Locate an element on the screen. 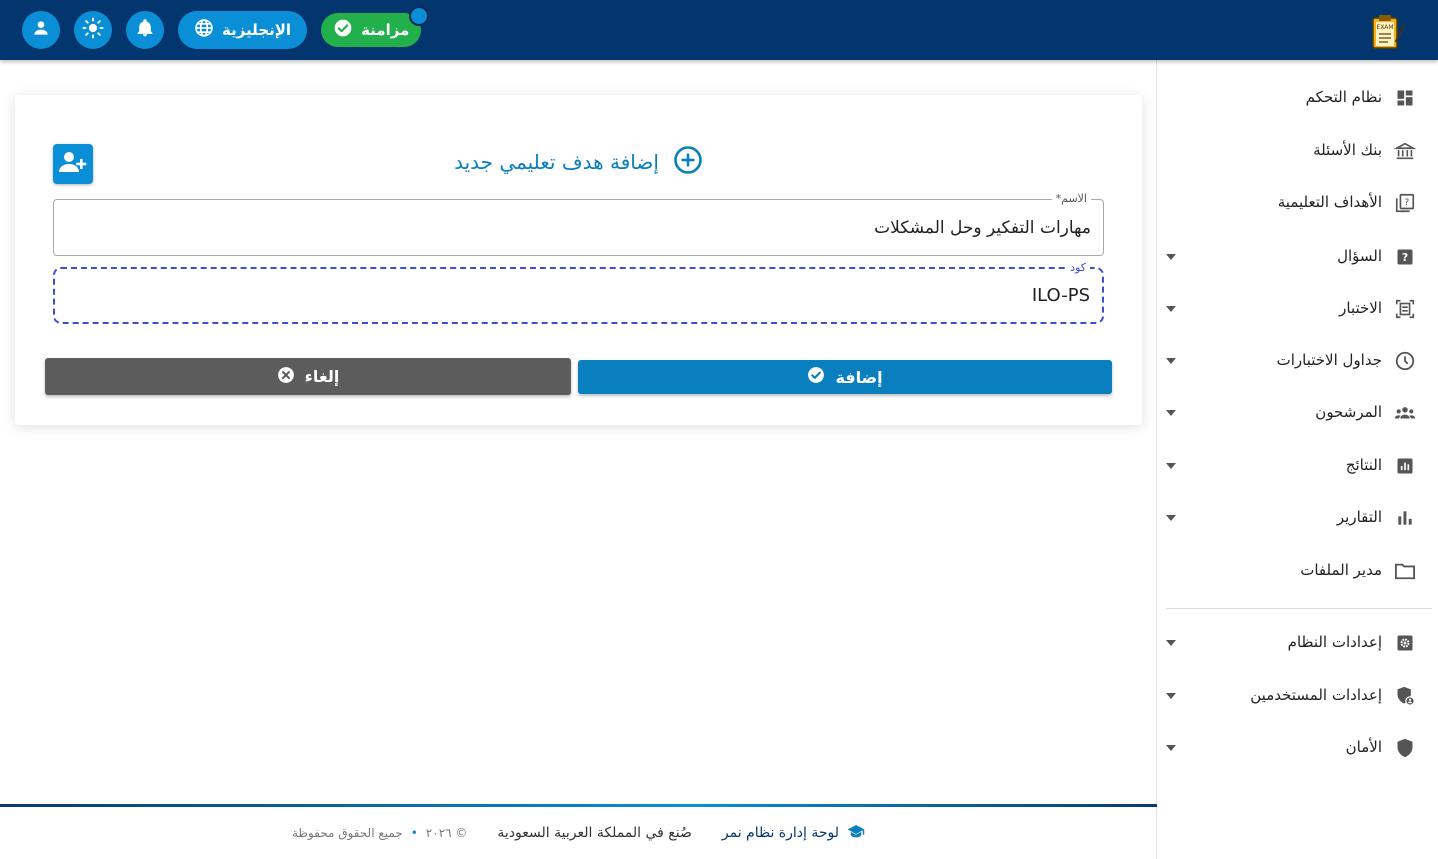 This screenshot has height=859, width=1438. folder-icon is located at coordinates (1405, 571).